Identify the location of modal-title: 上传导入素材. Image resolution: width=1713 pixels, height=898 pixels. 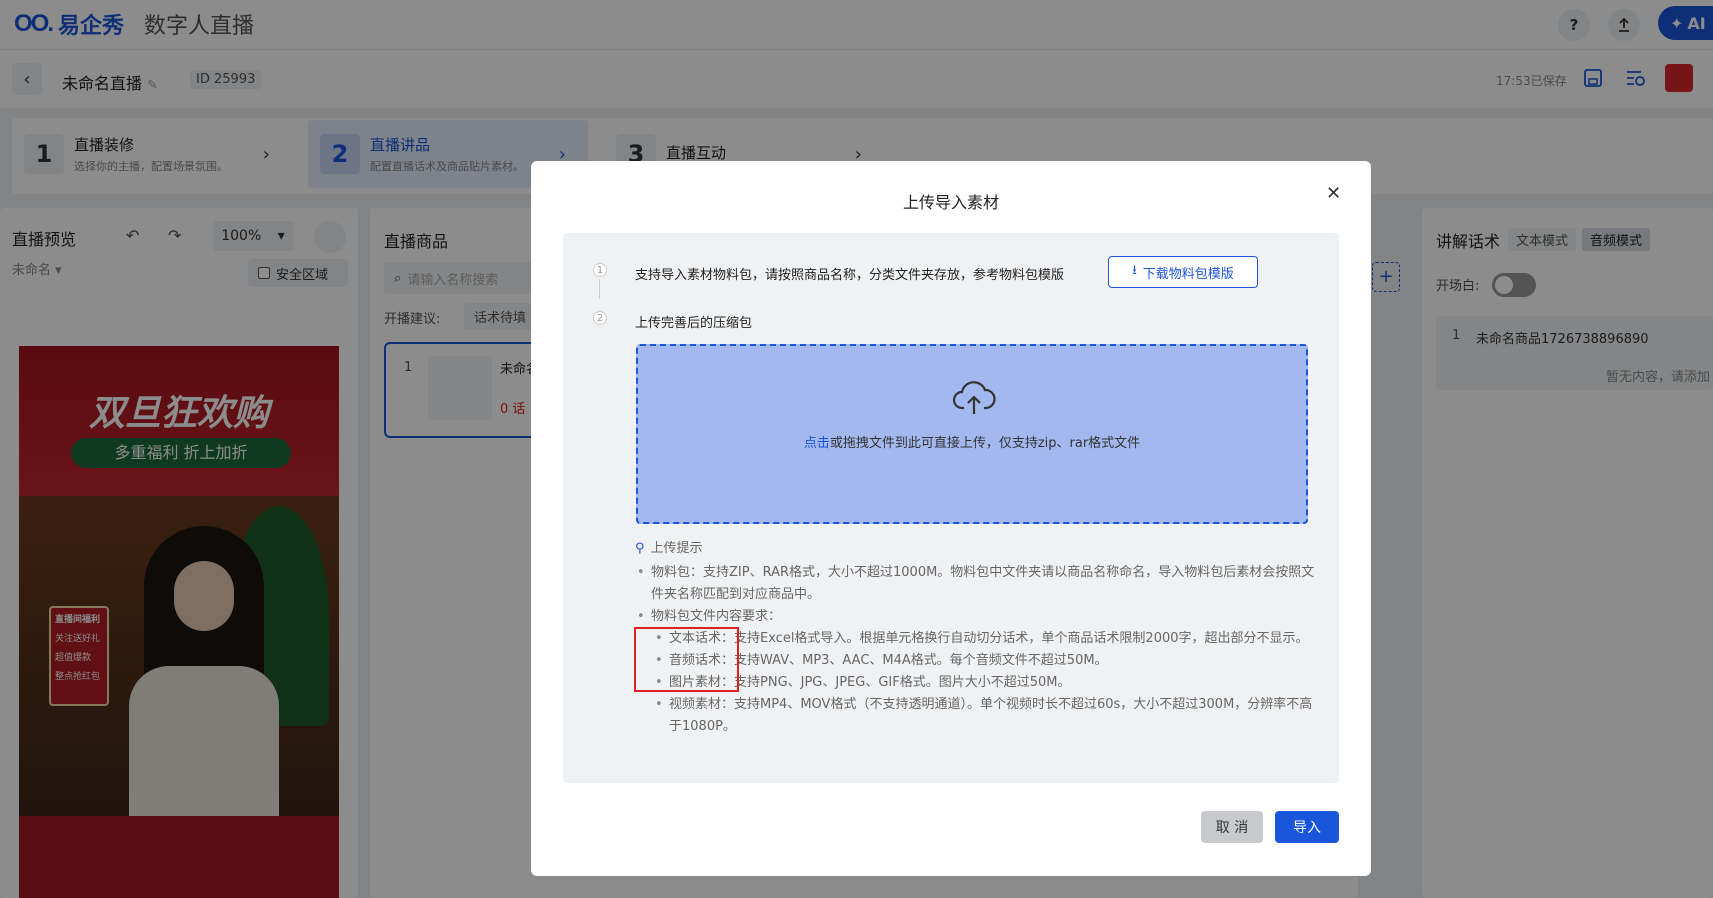
(950, 202).